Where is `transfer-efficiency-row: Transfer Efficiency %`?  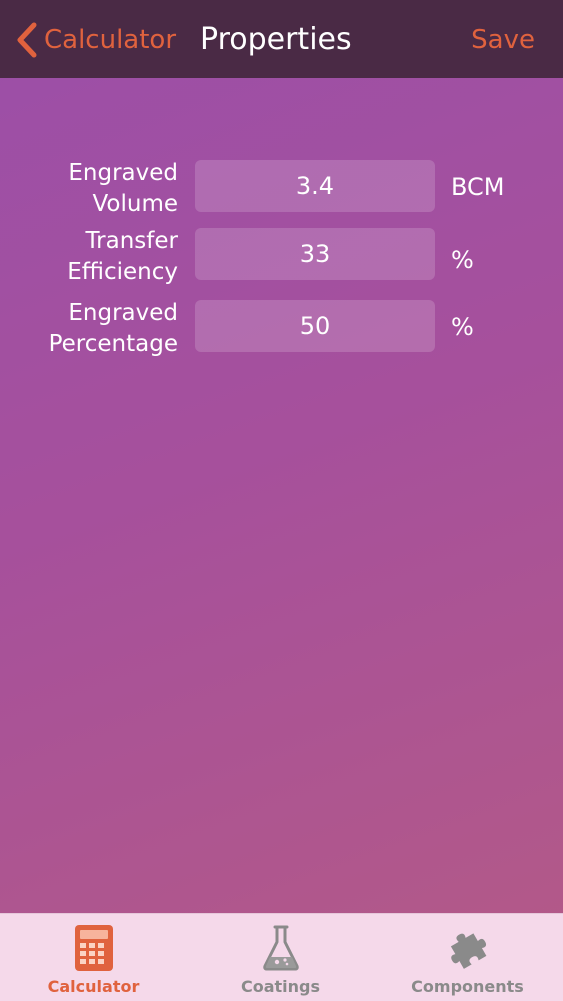 transfer-efficiency-row: Transfer Efficiency % is located at coordinates (281, 256).